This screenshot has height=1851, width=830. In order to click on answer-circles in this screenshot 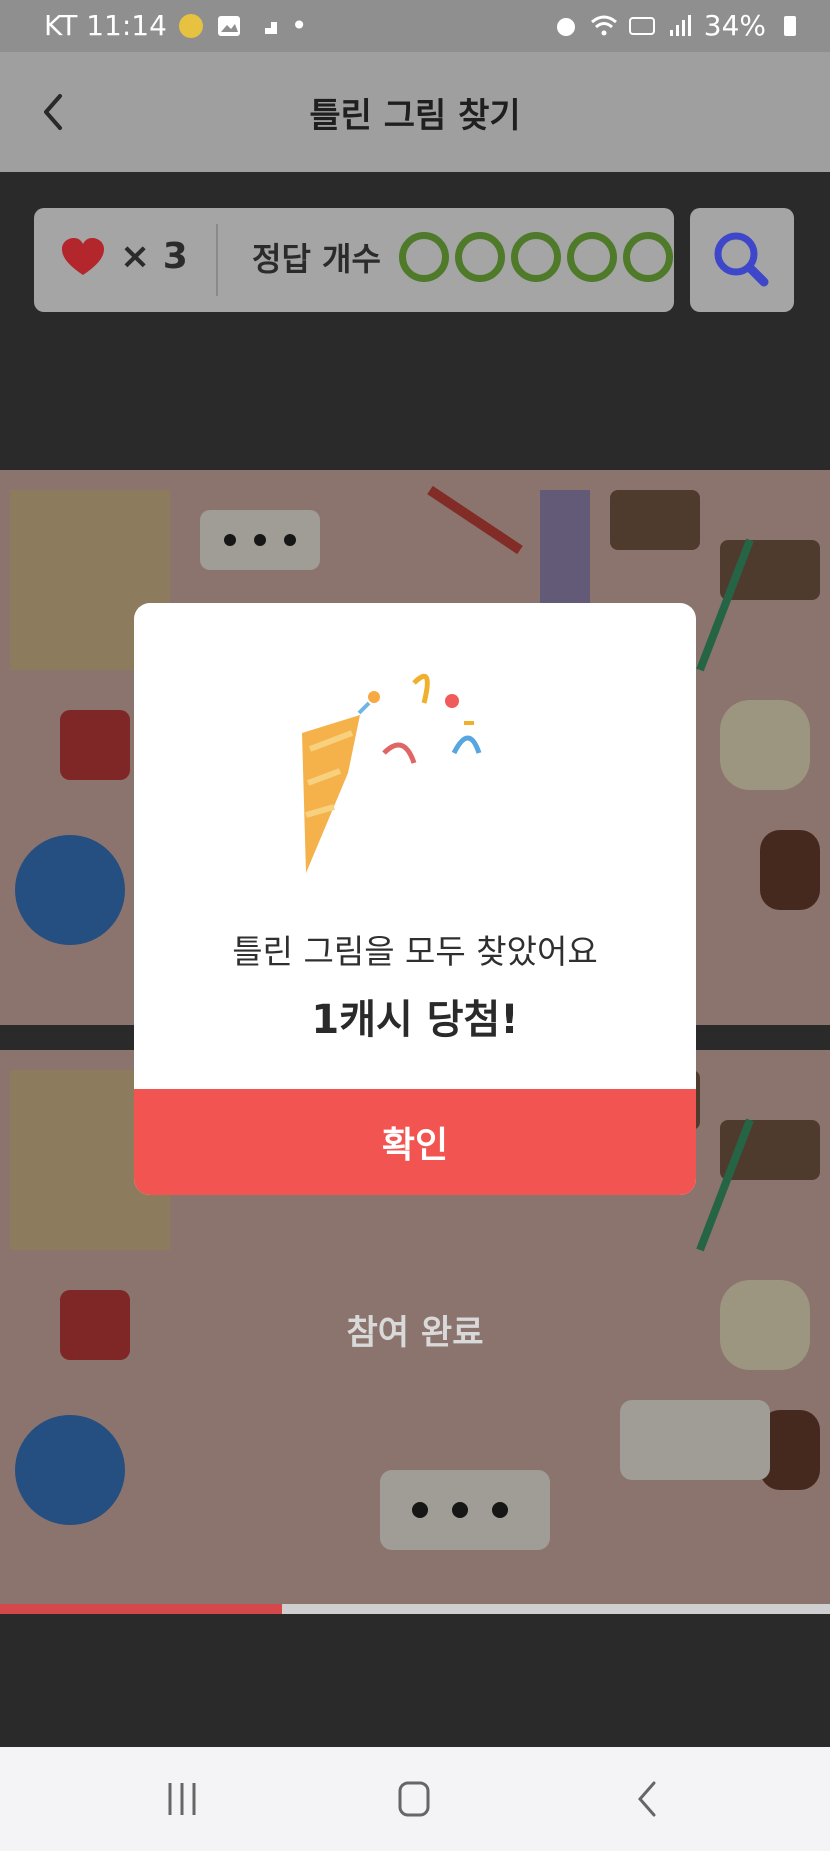, I will do `click(535, 257)`.